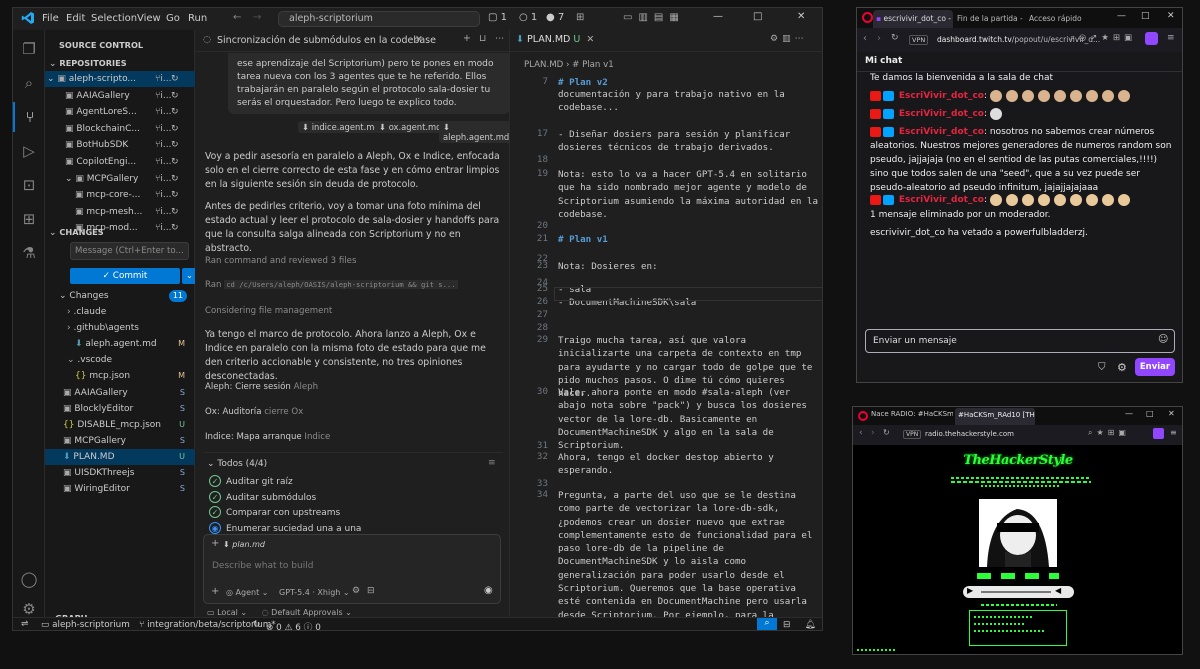 This screenshot has height=669, width=1200. What do you see at coordinates (120, 195) in the screenshot?
I see `repository-item: ▣ mcp-core-... ⑂i... ↻` at bounding box center [120, 195].